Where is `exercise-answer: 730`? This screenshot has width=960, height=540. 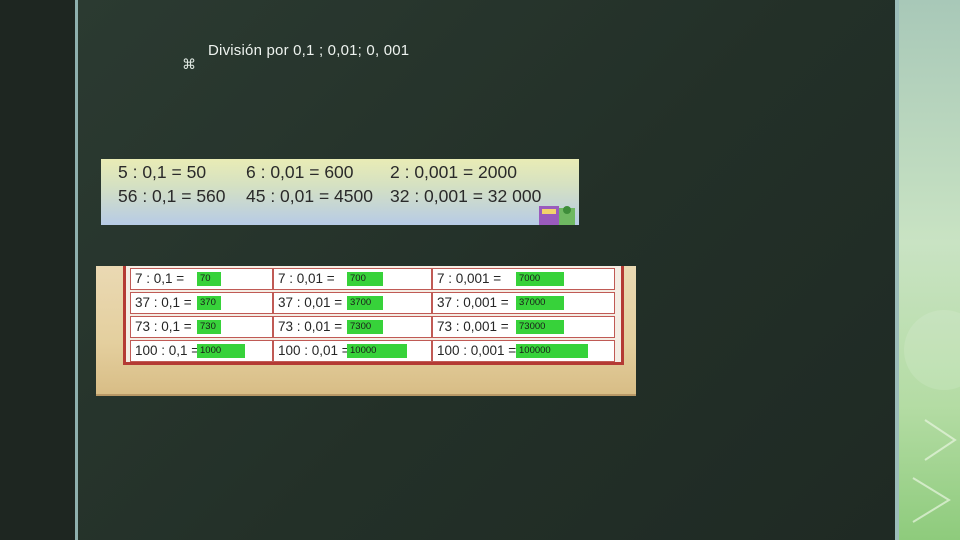
exercise-answer: 730 is located at coordinates (209, 327).